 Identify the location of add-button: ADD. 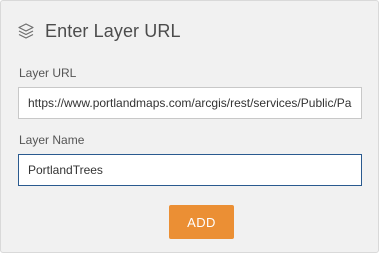
(201, 222).